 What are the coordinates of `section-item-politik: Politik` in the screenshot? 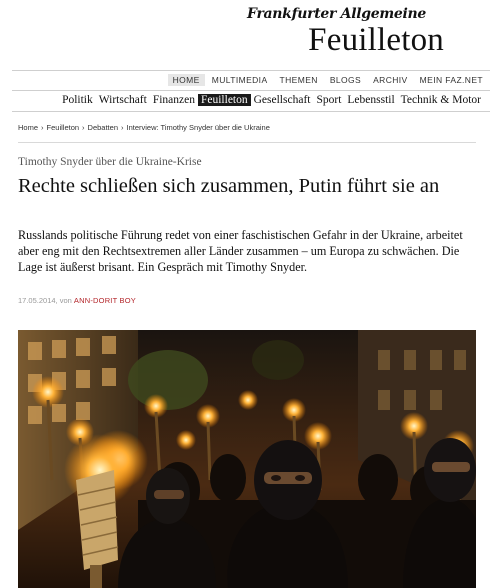 It's located at (77, 100).